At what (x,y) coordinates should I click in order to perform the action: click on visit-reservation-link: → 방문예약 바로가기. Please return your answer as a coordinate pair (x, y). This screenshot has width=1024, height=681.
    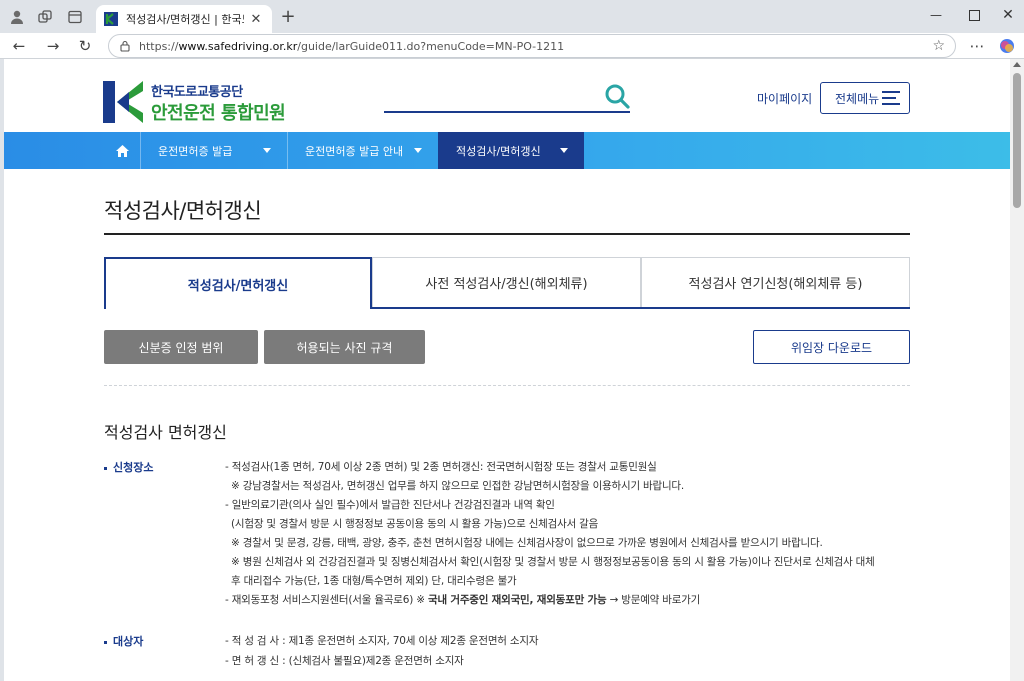
    Looking at the image, I should click on (655, 600).